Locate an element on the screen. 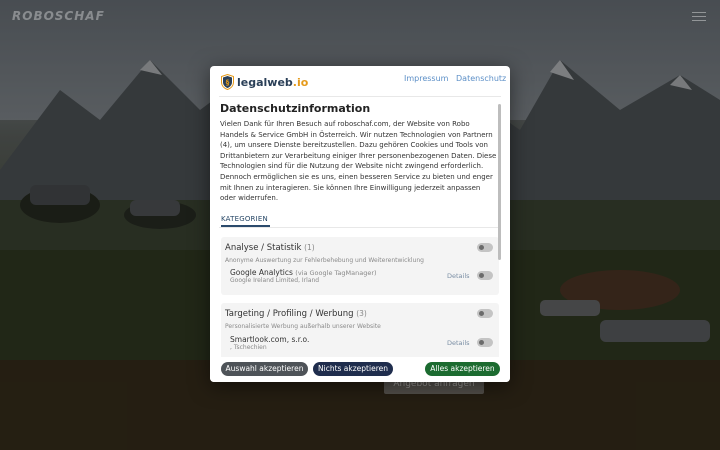 The height and width of the screenshot is (450, 720). shield-icon: § is located at coordinates (227, 82).